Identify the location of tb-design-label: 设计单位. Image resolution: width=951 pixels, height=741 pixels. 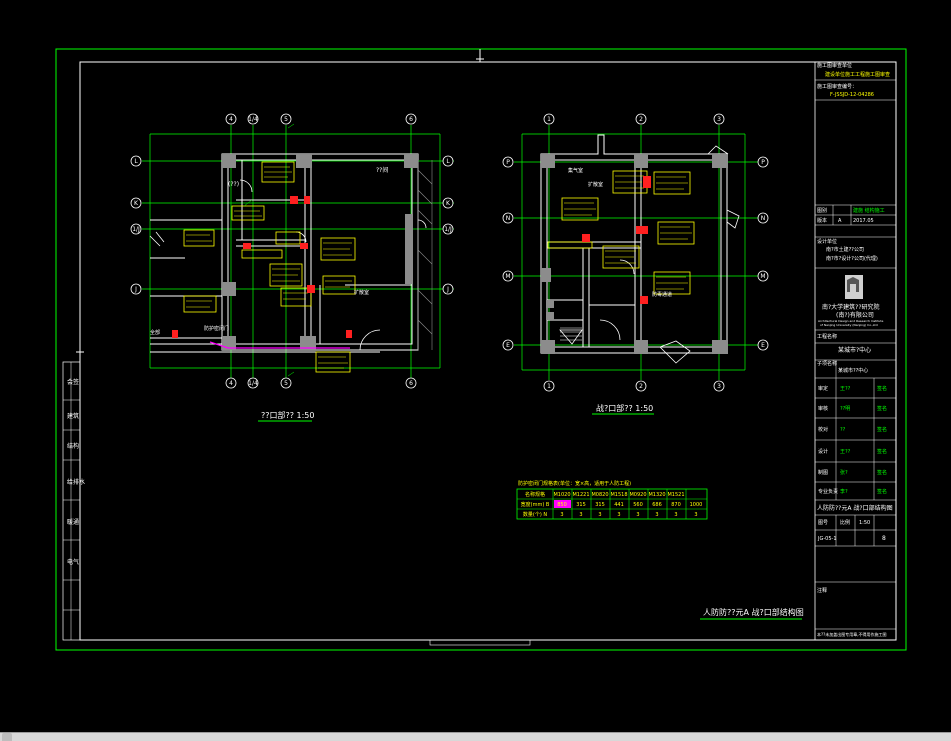
(827, 241).